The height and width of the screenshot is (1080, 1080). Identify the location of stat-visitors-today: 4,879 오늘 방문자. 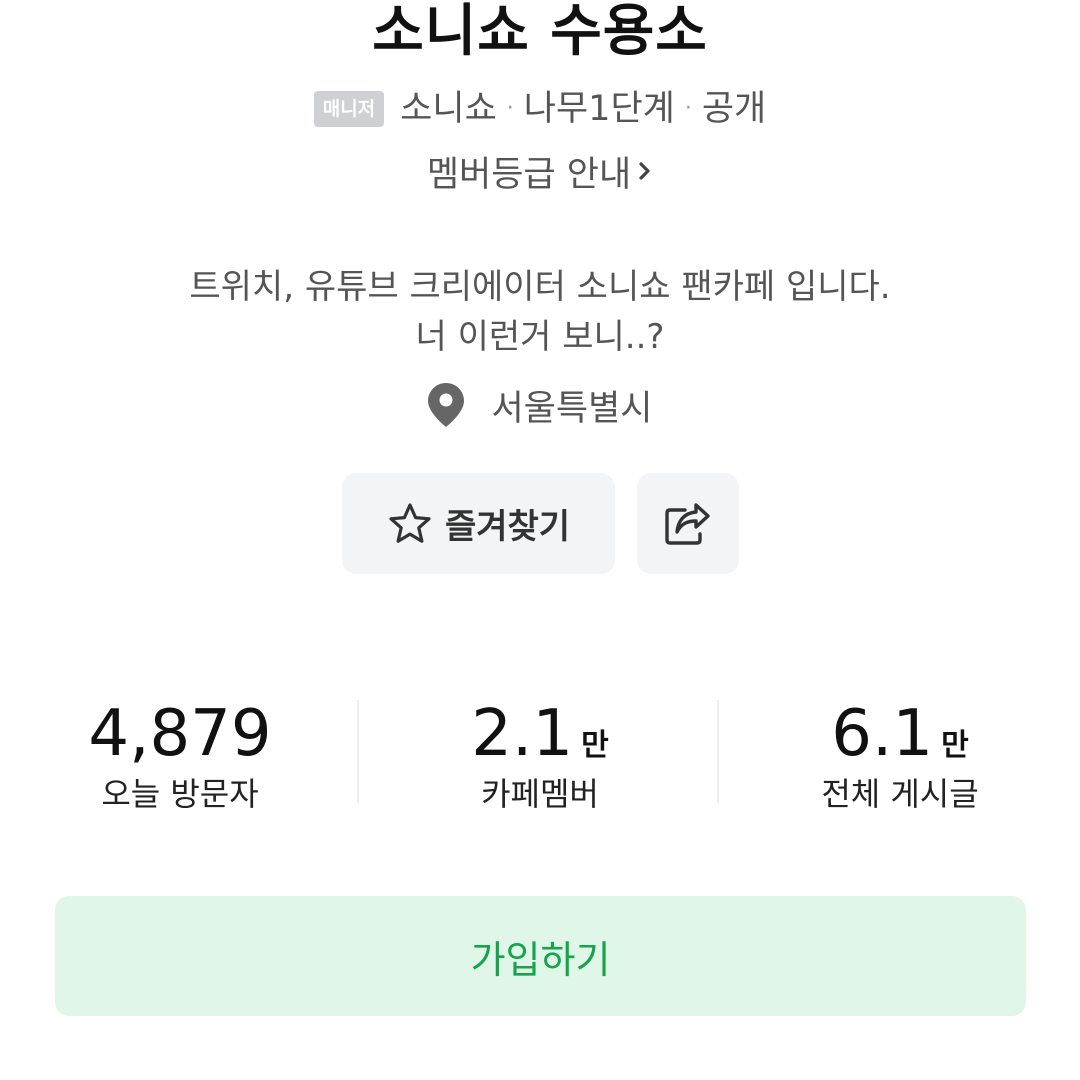
(180, 752).